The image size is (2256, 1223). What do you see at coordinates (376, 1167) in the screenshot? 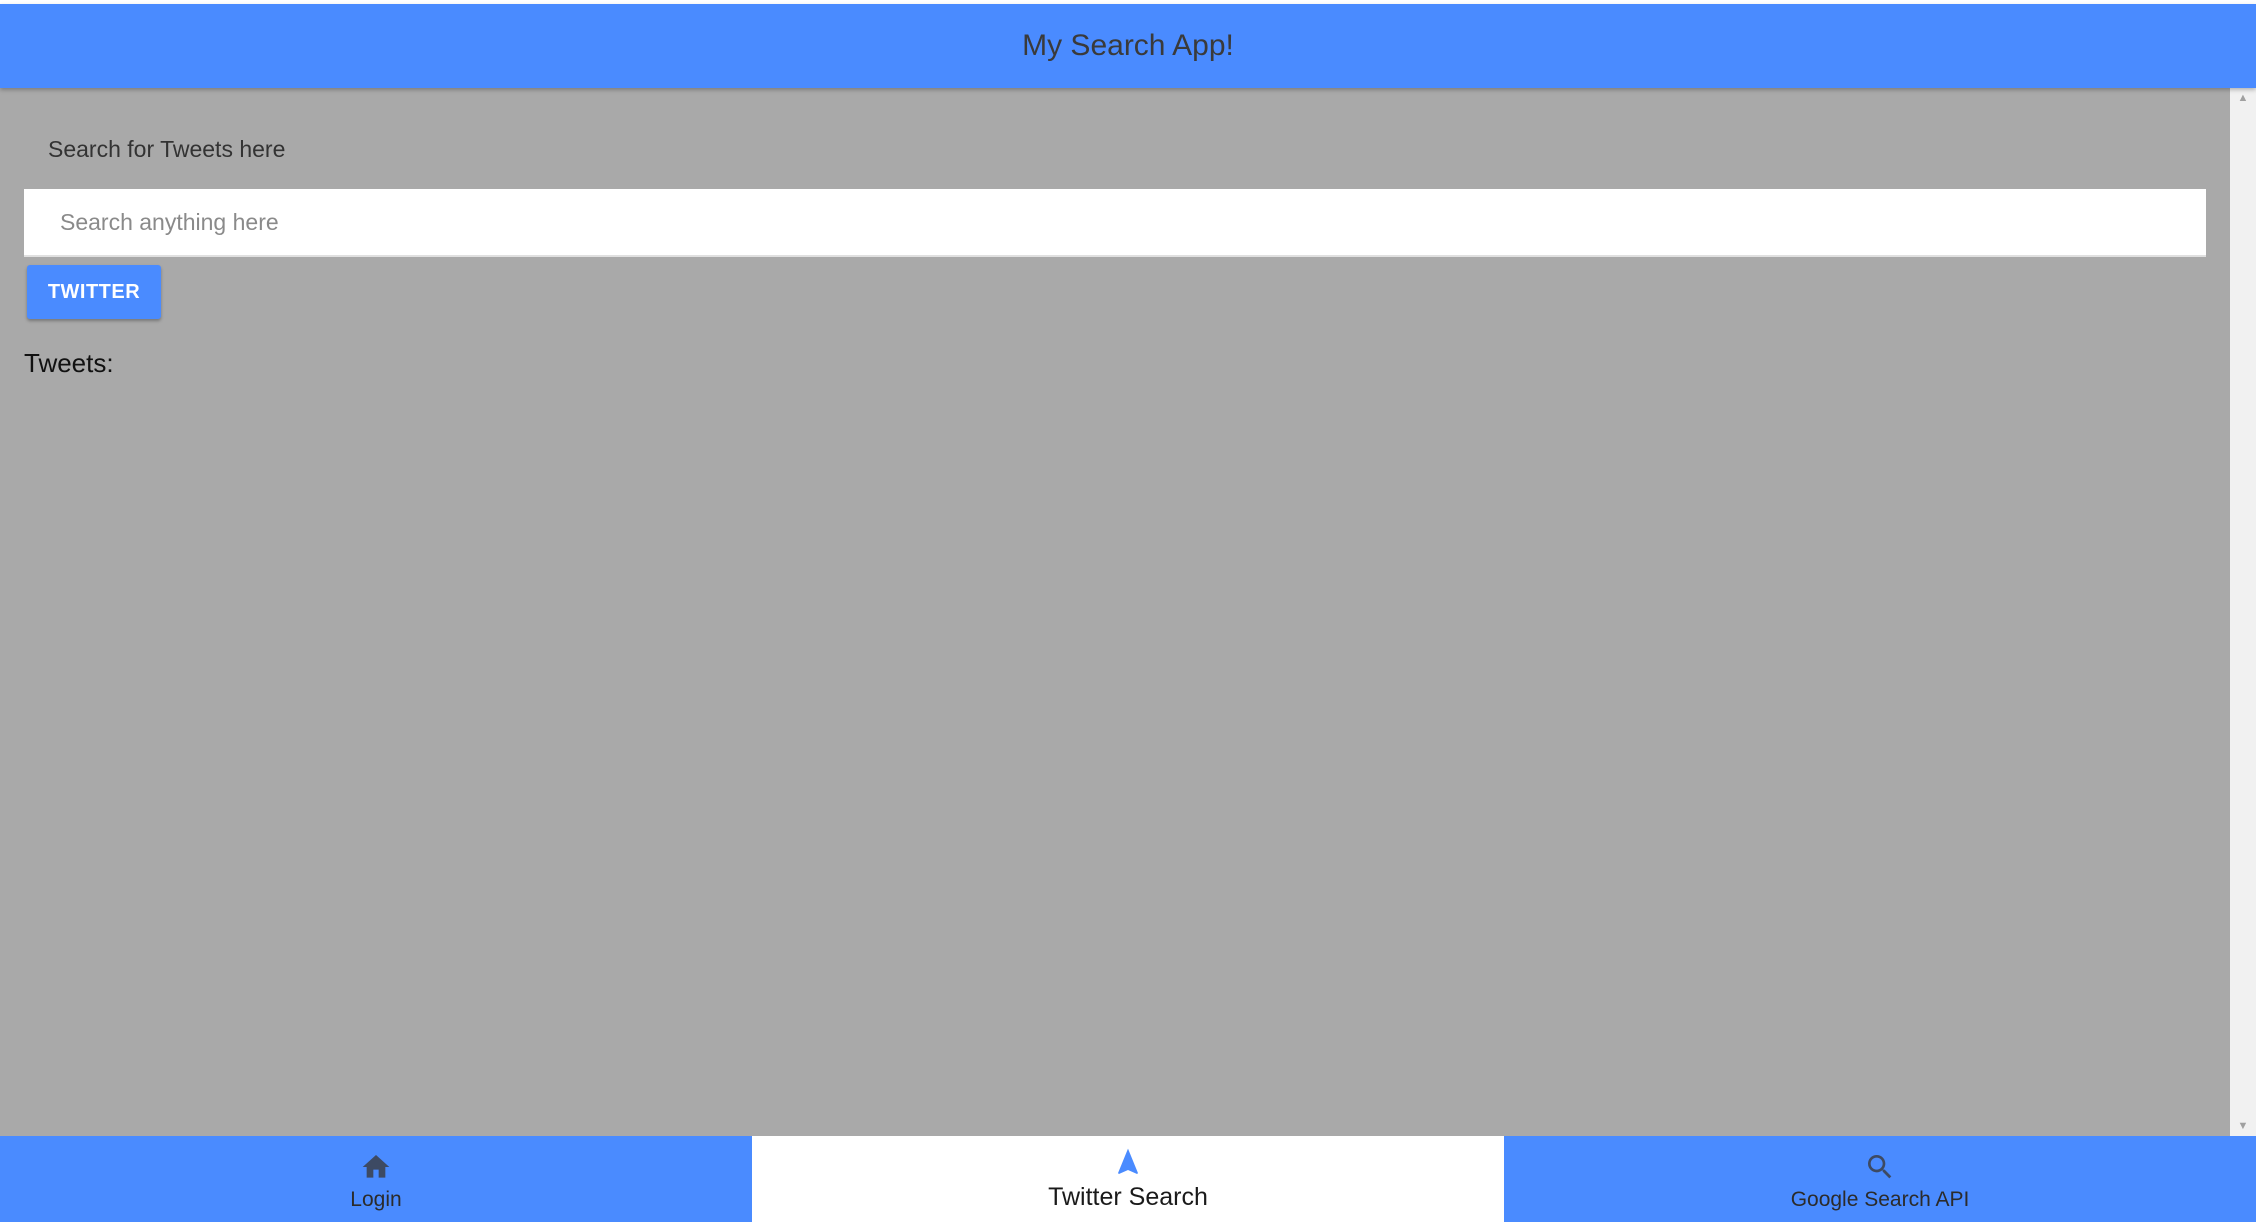
I see `home-icon` at bounding box center [376, 1167].